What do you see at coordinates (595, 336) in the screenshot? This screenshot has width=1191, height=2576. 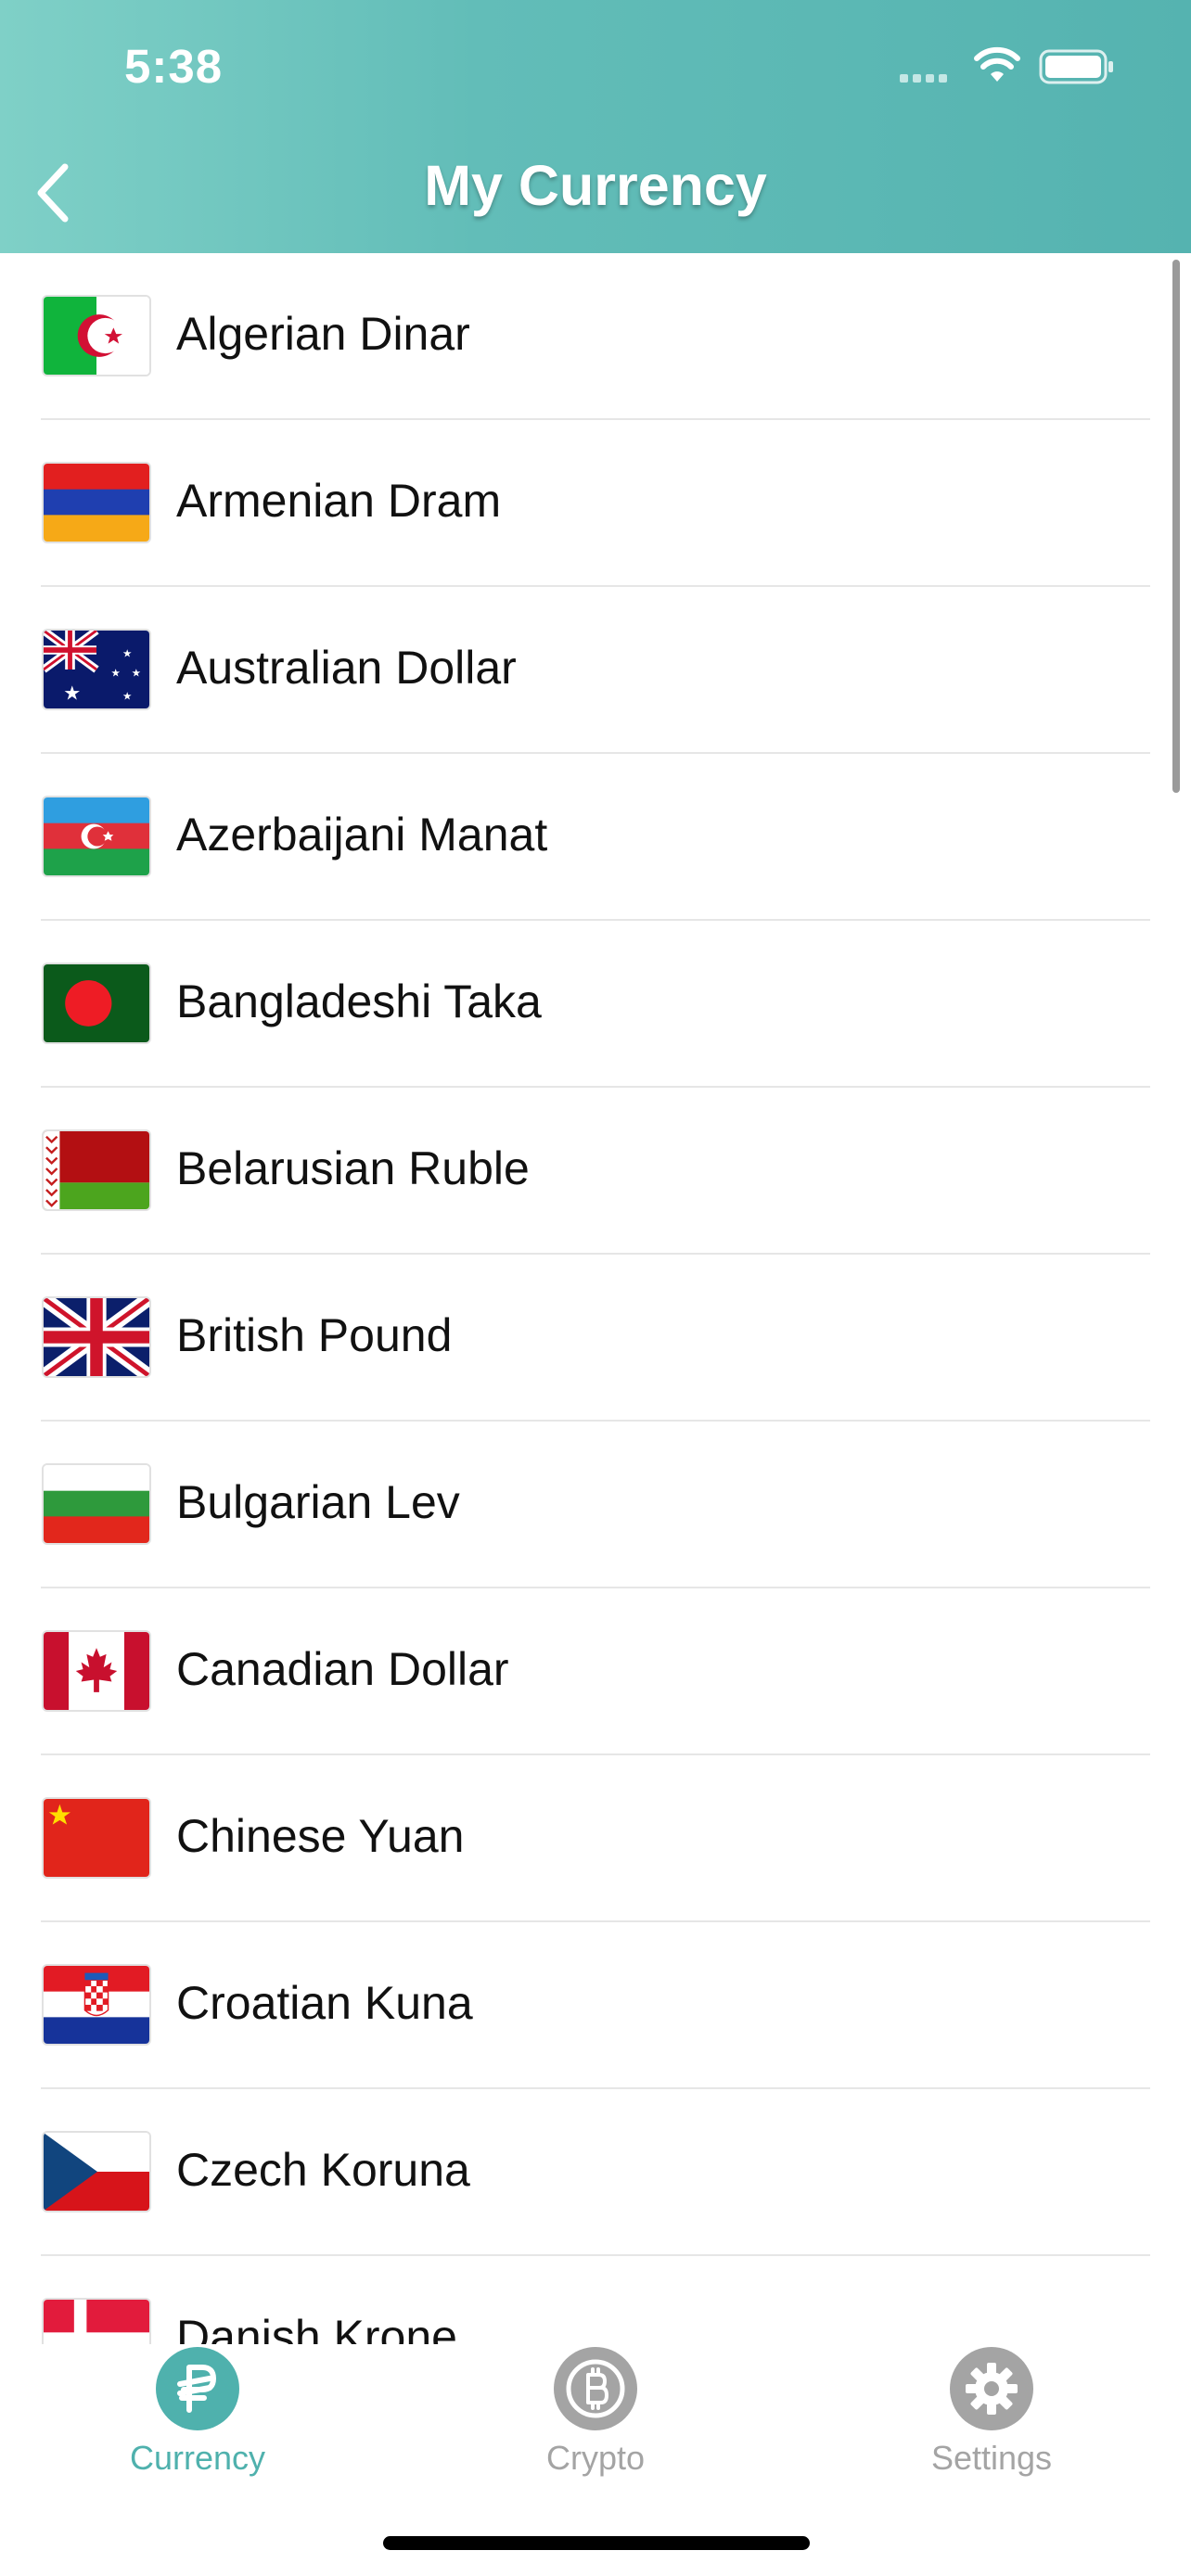 I see `list-item: Algerian Dinar` at bounding box center [595, 336].